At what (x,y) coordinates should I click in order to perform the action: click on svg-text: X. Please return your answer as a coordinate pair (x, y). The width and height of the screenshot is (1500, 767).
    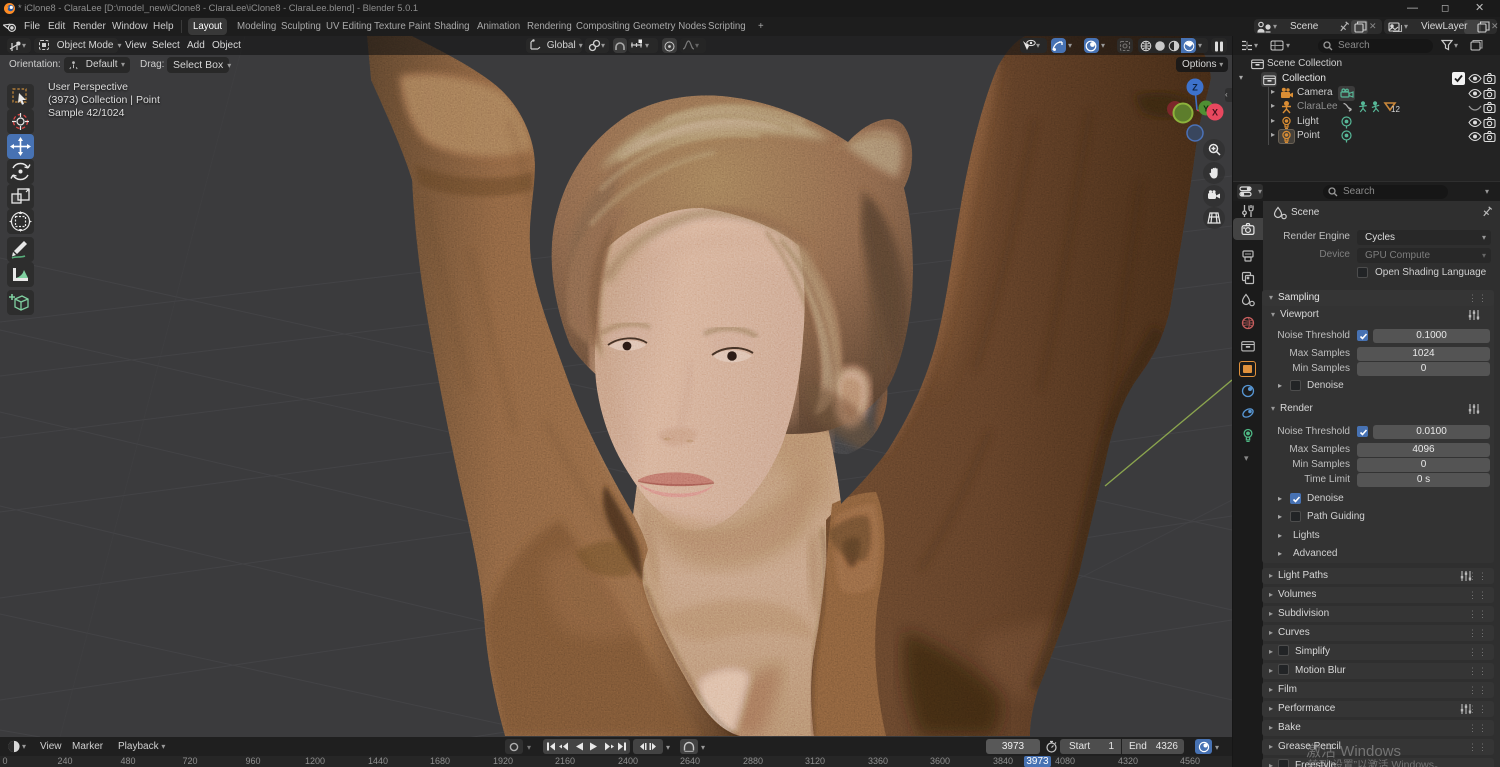
    Looking at the image, I should click on (1215, 113).